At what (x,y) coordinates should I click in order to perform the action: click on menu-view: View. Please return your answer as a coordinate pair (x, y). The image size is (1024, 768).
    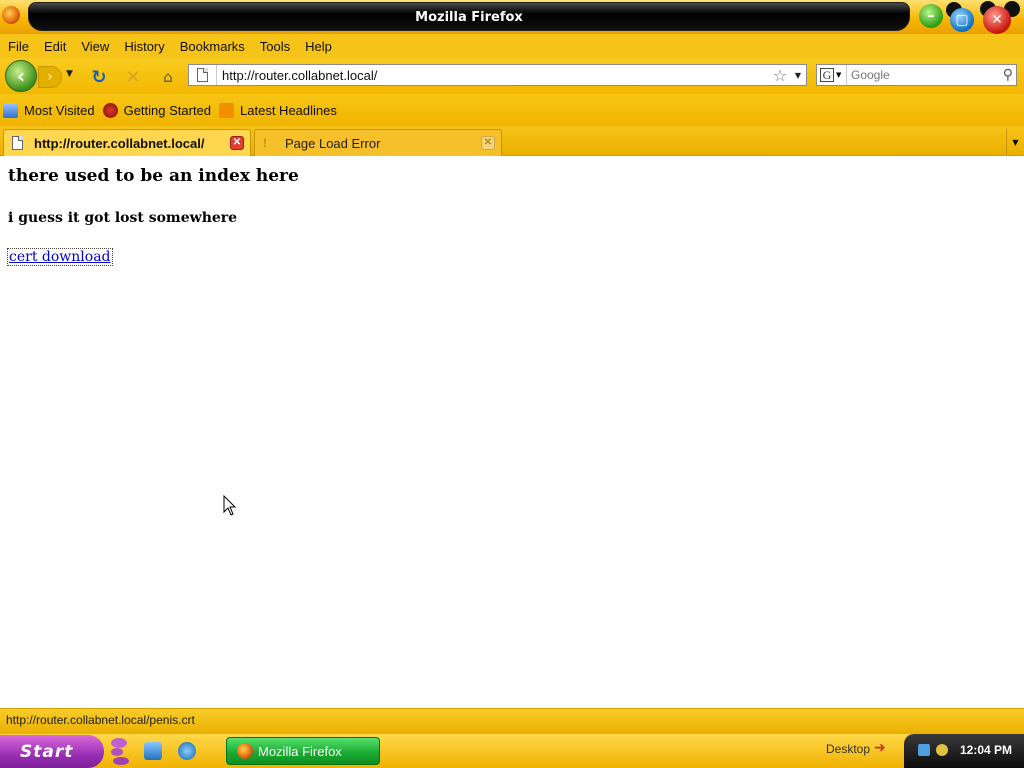
    Looking at the image, I should click on (95, 46).